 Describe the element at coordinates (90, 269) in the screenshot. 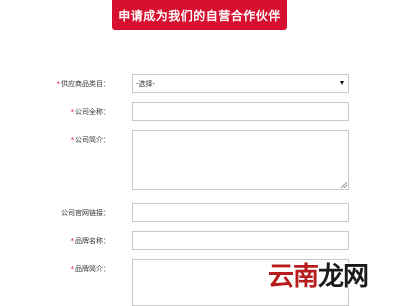

I see `brand-intro-label: *品牌简介：` at that location.